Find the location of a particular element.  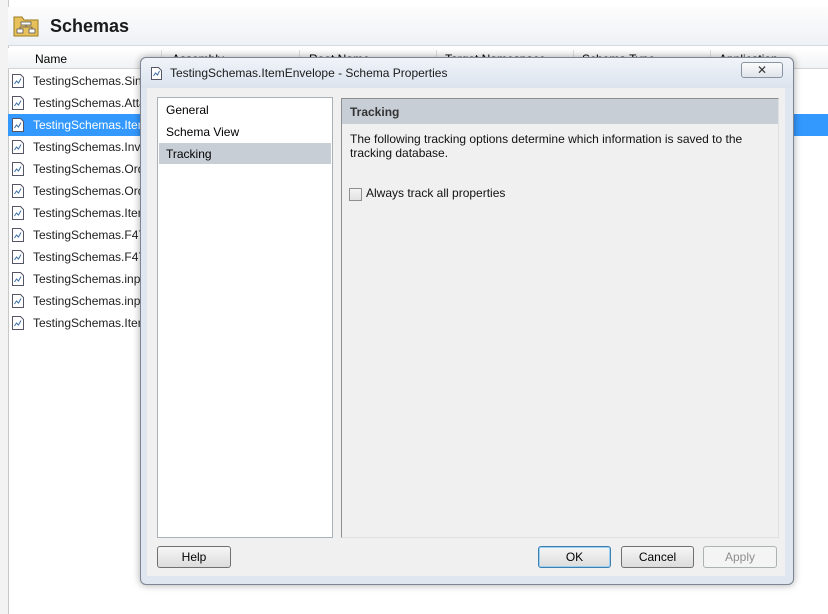

panel-header: Tracking is located at coordinates (560, 111).